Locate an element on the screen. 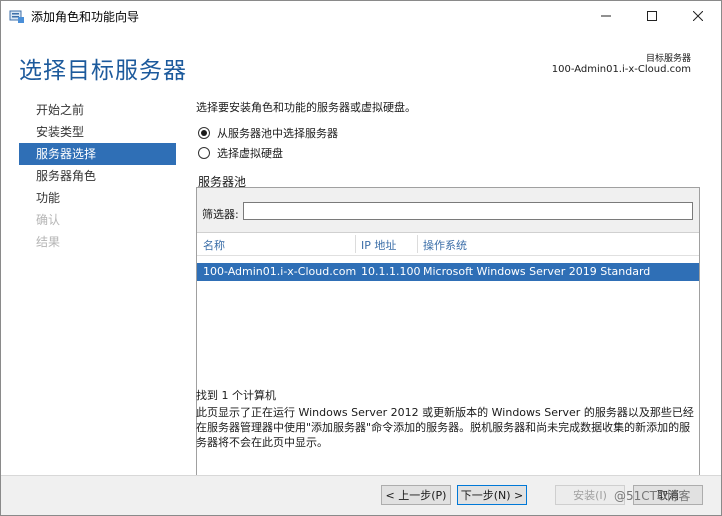  maximize-button is located at coordinates (652, 16).